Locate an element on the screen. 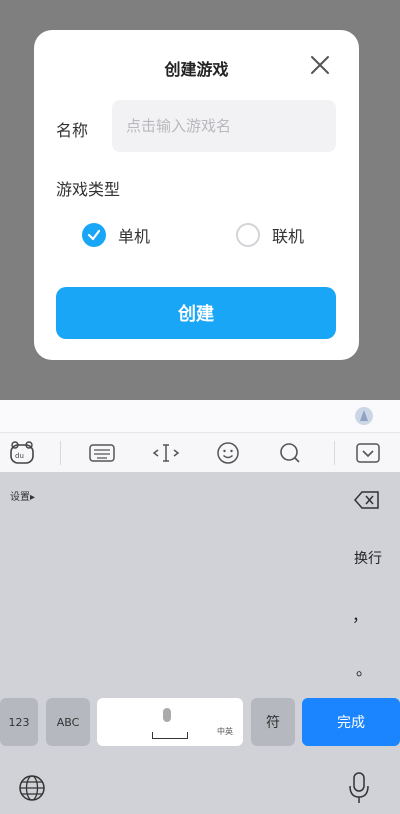 The height and width of the screenshot is (814, 400). enter-key: 换行 is located at coordinates (368, 558).